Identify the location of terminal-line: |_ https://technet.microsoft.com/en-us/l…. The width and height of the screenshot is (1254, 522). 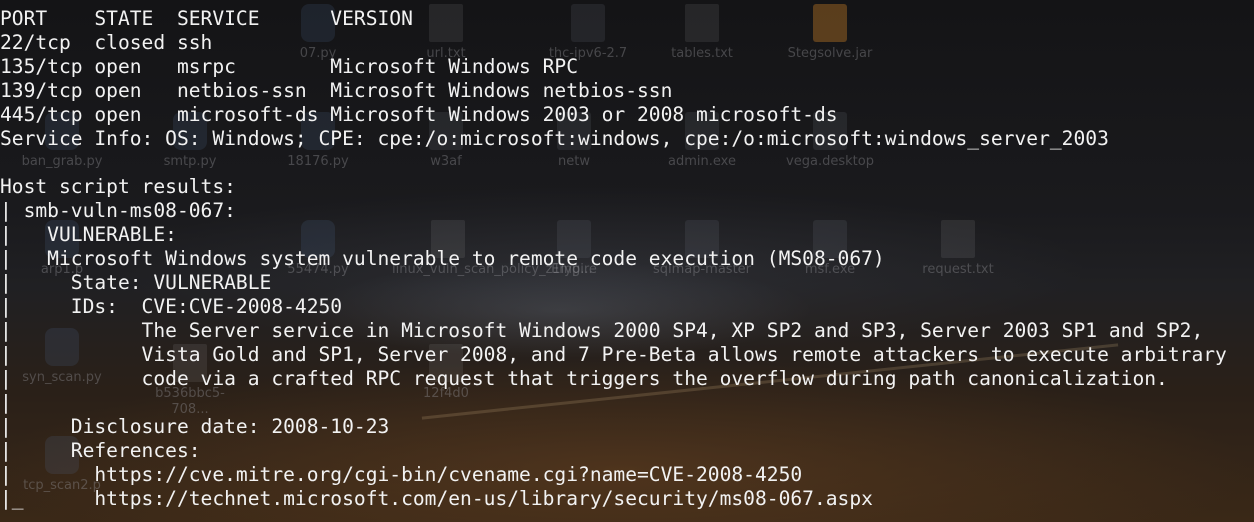
(436, 498).